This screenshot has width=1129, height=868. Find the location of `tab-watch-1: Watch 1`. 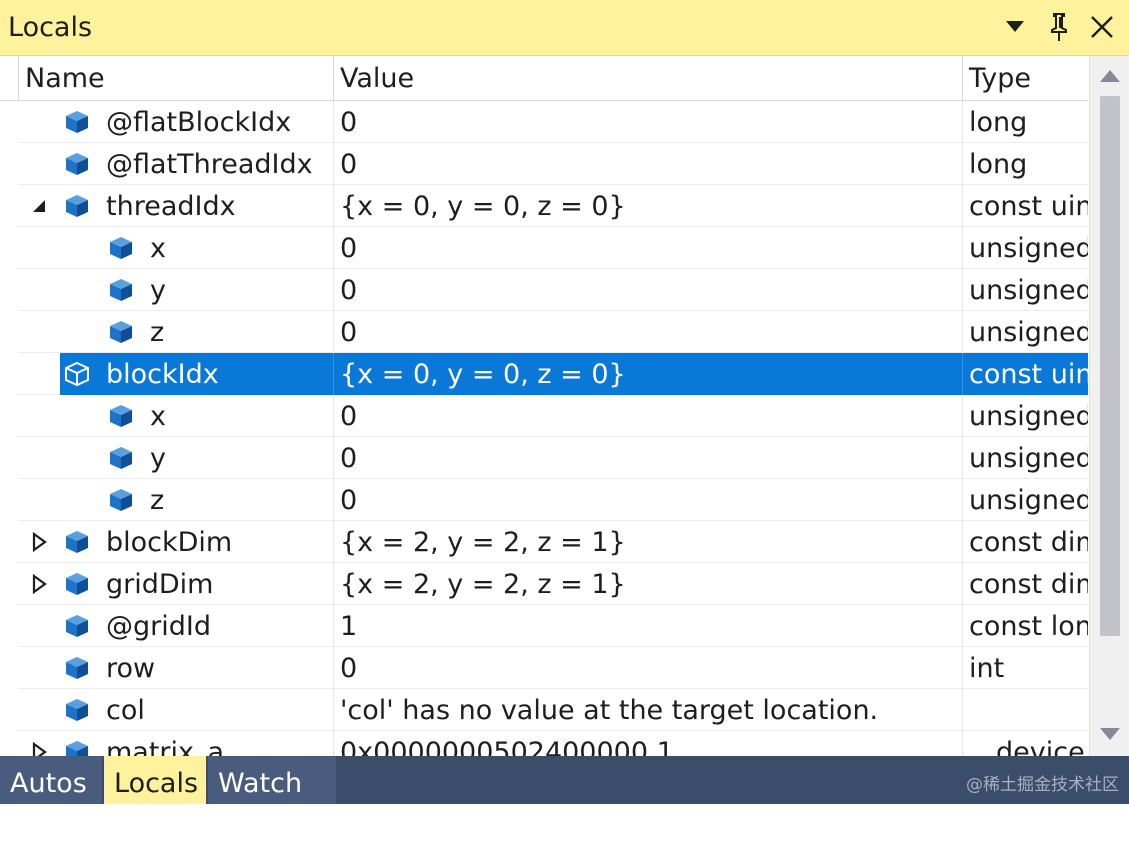

tab-watch-1: Watch 1 is located at coordinates (272, 805).